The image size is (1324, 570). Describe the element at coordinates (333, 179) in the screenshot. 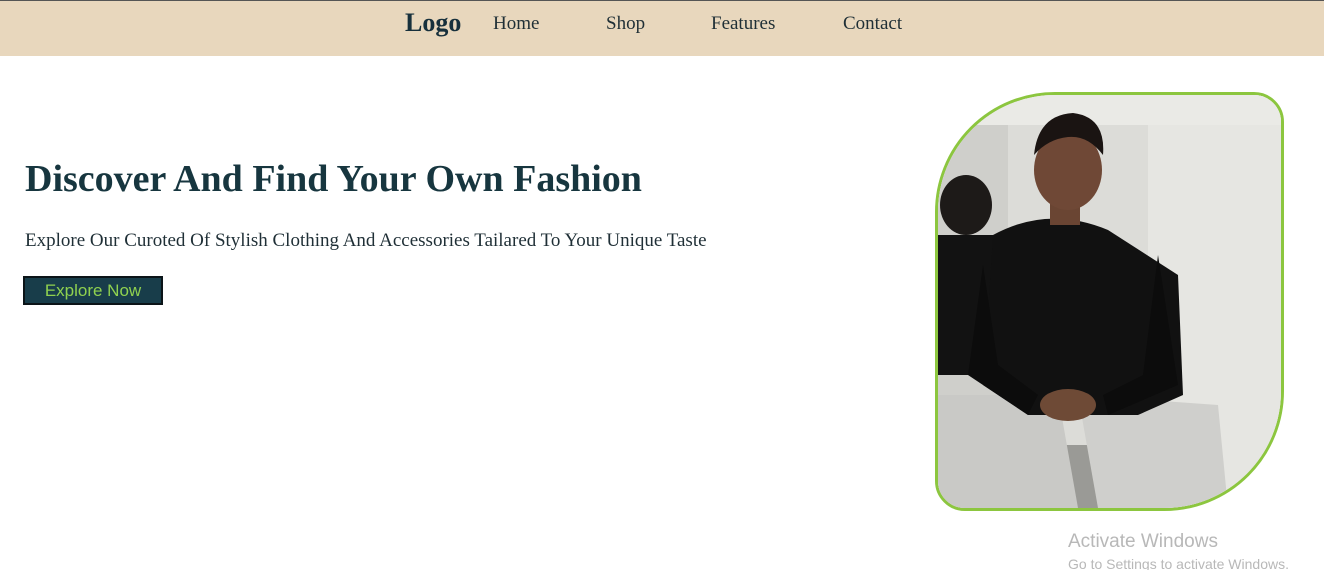

I see `hero-title: Discover And Find Your Own Fashion` at that location.